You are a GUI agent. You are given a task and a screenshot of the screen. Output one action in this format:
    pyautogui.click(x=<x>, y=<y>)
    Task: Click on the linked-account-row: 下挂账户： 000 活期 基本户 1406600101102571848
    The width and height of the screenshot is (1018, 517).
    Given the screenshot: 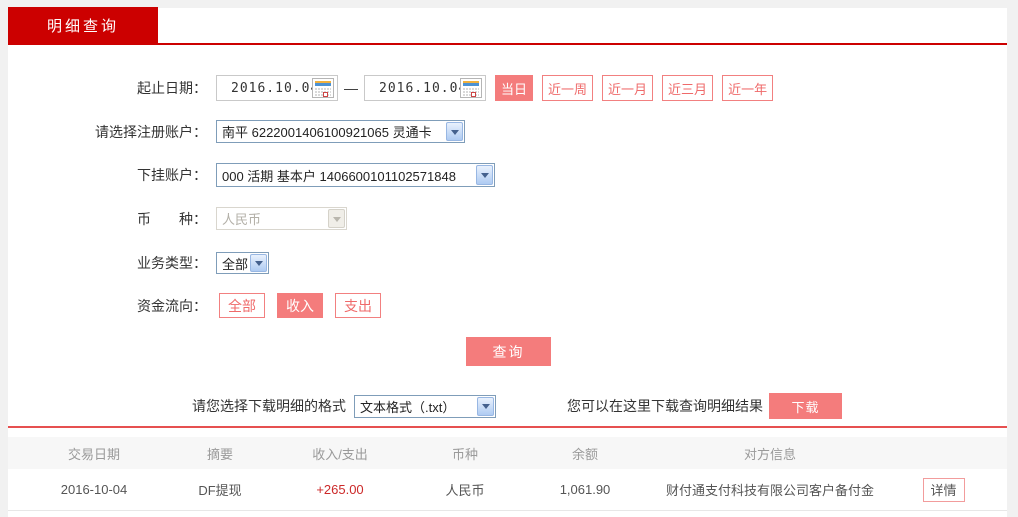 What is the action you would take?
    pyautogui.click(x=251, y=175)
    